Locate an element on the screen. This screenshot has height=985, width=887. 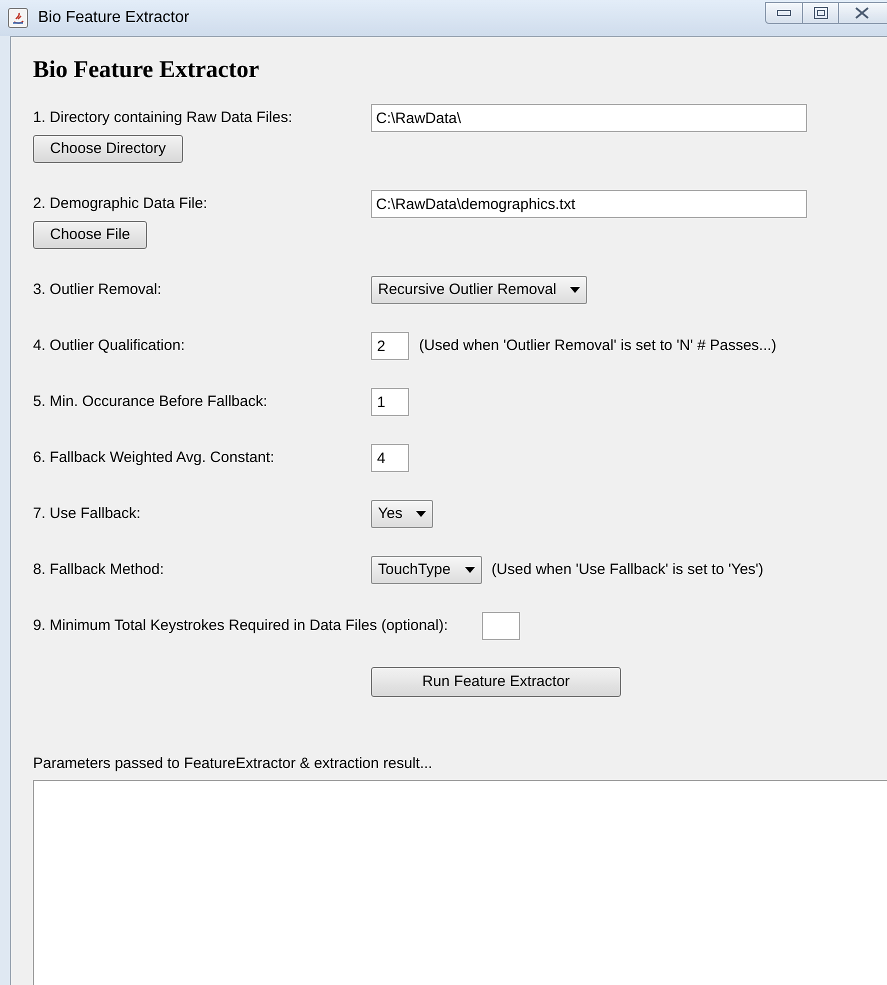
app-icon is located at coordinates (18, 18).